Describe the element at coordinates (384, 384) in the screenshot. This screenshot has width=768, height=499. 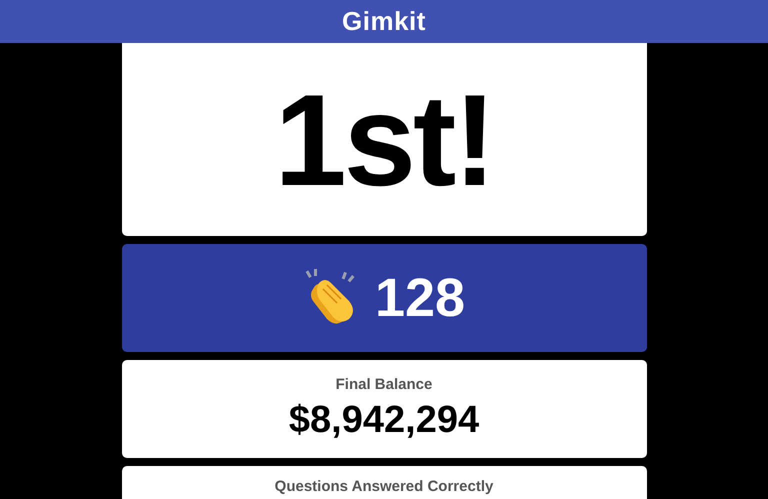
I see `stat-label: Final Balance` at that location.